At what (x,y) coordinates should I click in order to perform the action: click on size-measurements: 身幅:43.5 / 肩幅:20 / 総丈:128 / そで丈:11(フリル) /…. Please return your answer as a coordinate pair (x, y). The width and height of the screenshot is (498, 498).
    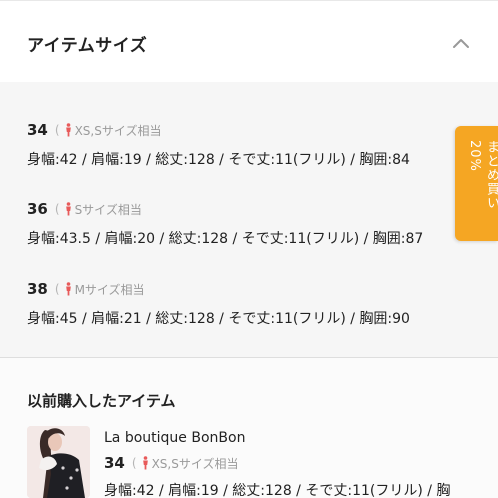
    Looking at the image, I should click on (225, 239).